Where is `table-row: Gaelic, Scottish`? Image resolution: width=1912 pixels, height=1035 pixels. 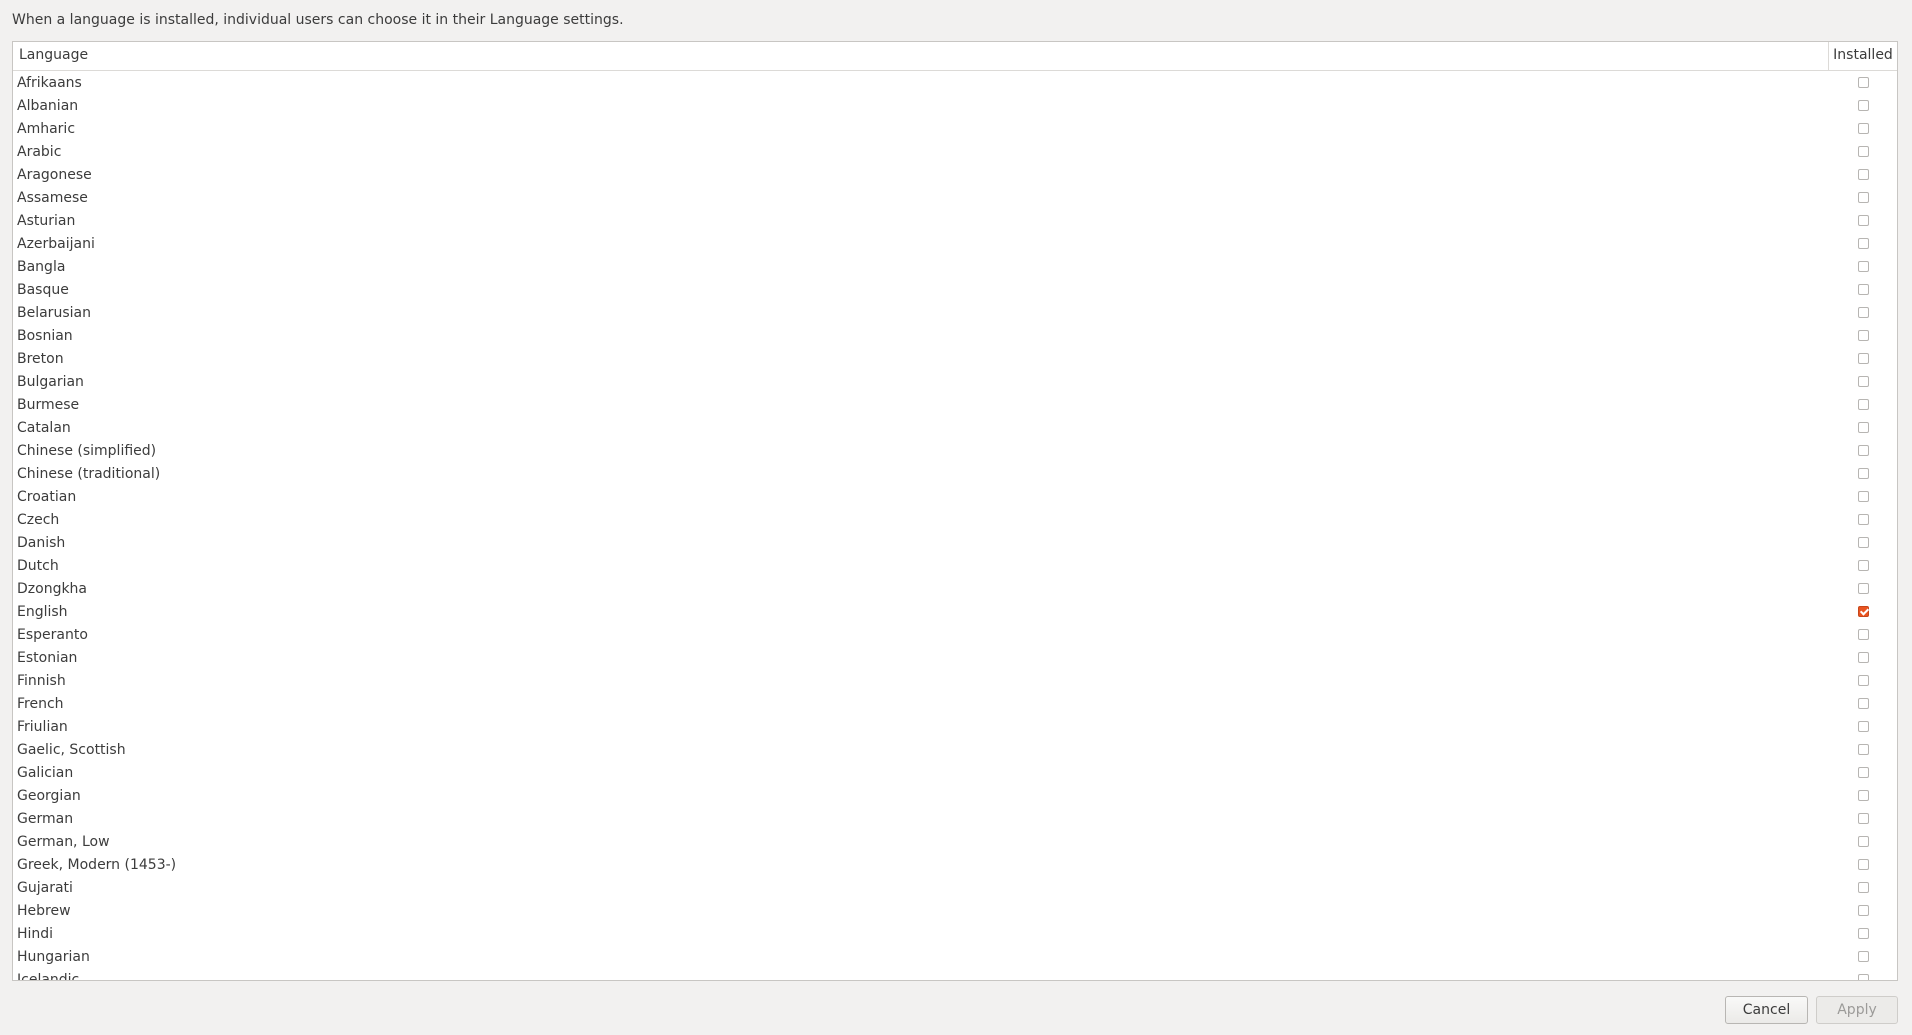
table-row: Gaelic, Scottish is located at coordinates (955, 749).